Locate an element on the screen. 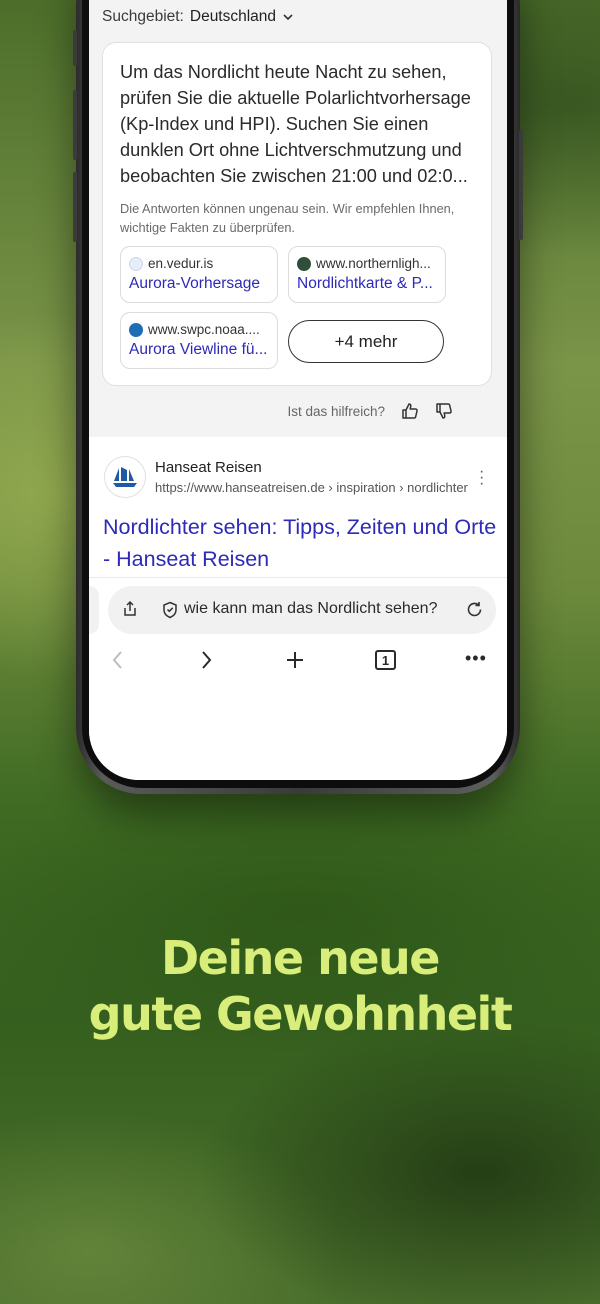 This screenshot has width=600, height=1304. thumbs-up-icon is located at coordinates (410, 411).